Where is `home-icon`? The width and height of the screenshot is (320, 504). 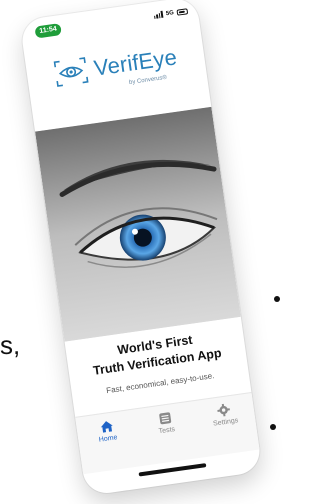
home-icon is located at coordinates (106, 427).